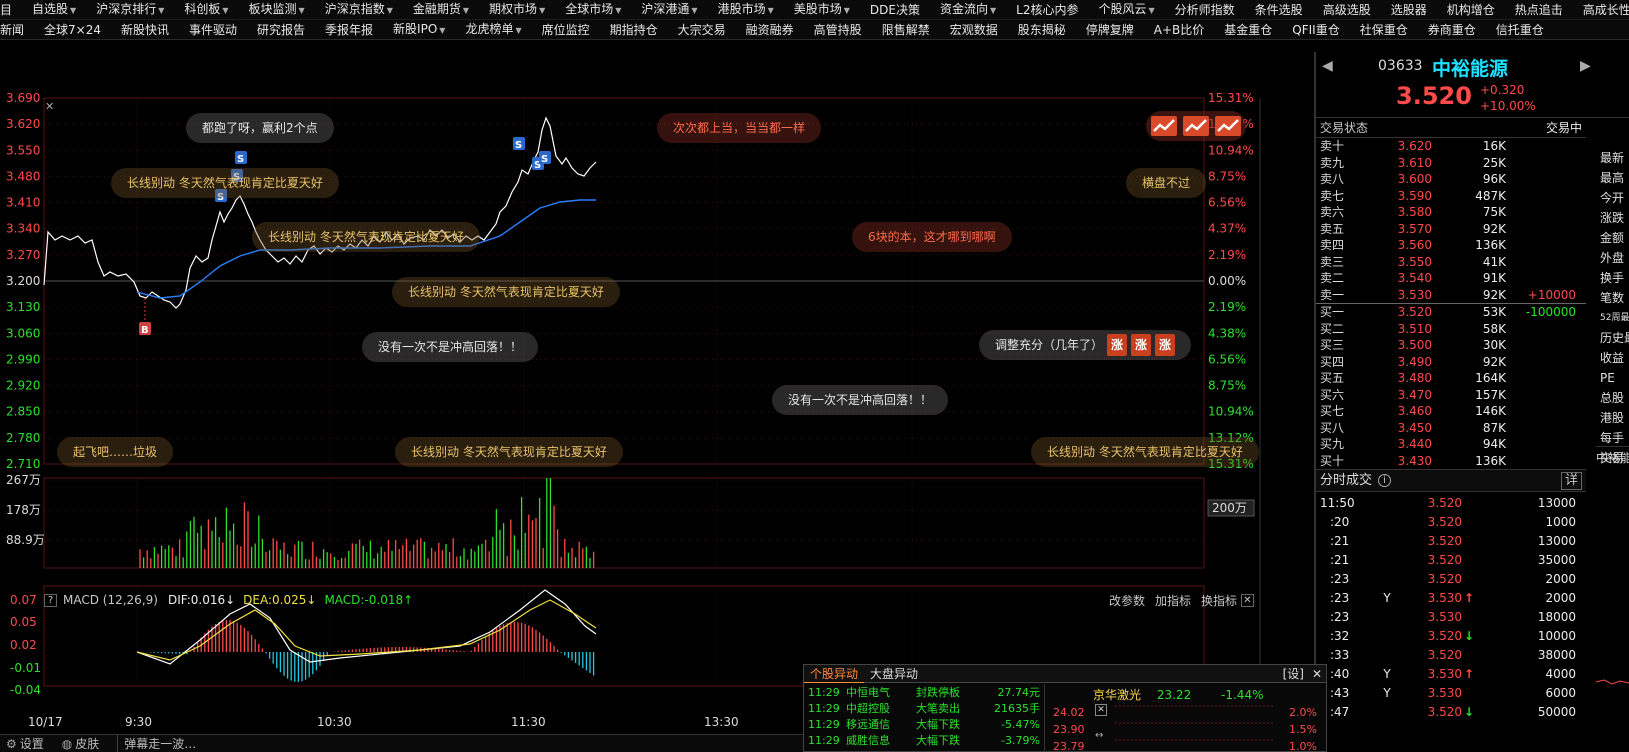  What do you see at coordinates (50, 600) in the screenshot?
I see `help-icon: ?` at bounding box center [50, 600].